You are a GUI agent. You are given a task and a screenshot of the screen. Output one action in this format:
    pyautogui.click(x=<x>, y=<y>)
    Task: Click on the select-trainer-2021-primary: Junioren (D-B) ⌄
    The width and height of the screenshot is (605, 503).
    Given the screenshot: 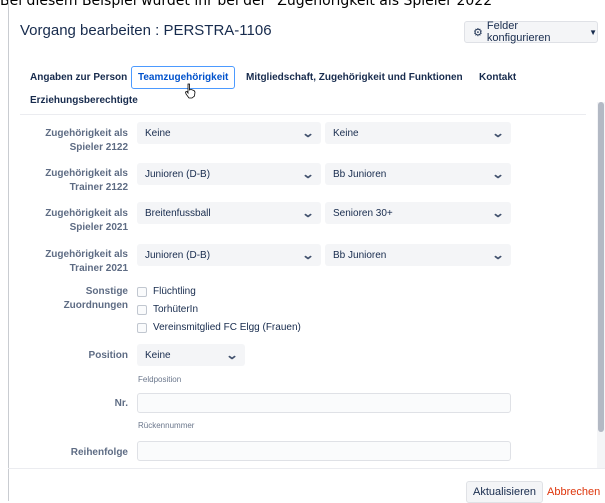 What is the action you would take?
    pyautogui.click(x=229, y=255)
    